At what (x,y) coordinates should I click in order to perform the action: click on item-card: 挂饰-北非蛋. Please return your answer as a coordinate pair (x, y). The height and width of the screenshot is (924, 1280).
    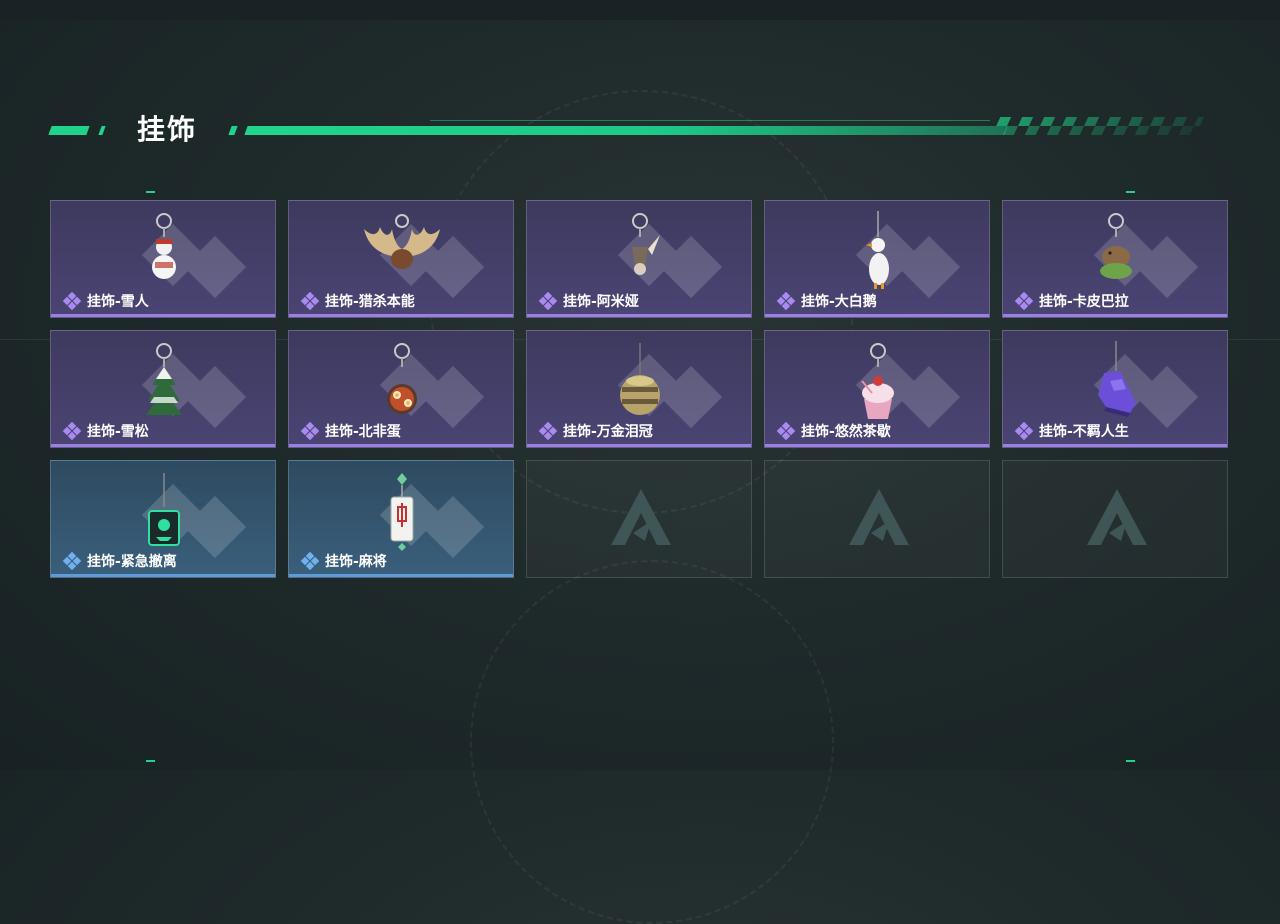
    Looking at the image, I should click on (401, 389).